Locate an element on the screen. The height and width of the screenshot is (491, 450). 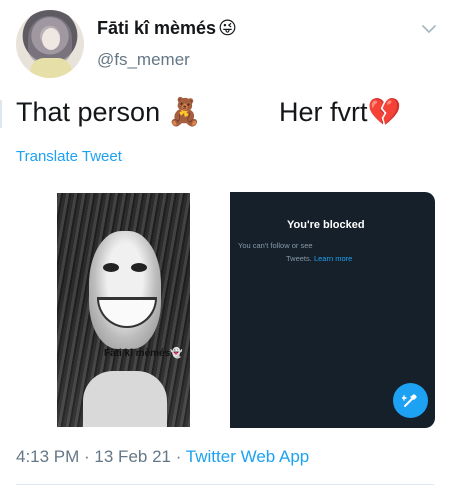
display-name: Fāti kî mèmés 😜 is located at coordinates (167, 28).